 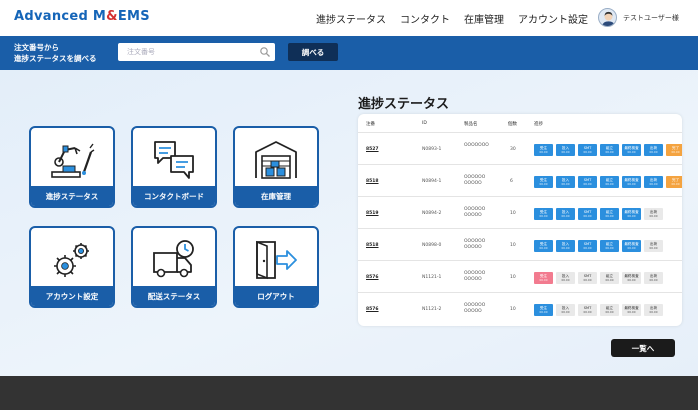 I want to click on search-icon, so click(x=265, y=52).